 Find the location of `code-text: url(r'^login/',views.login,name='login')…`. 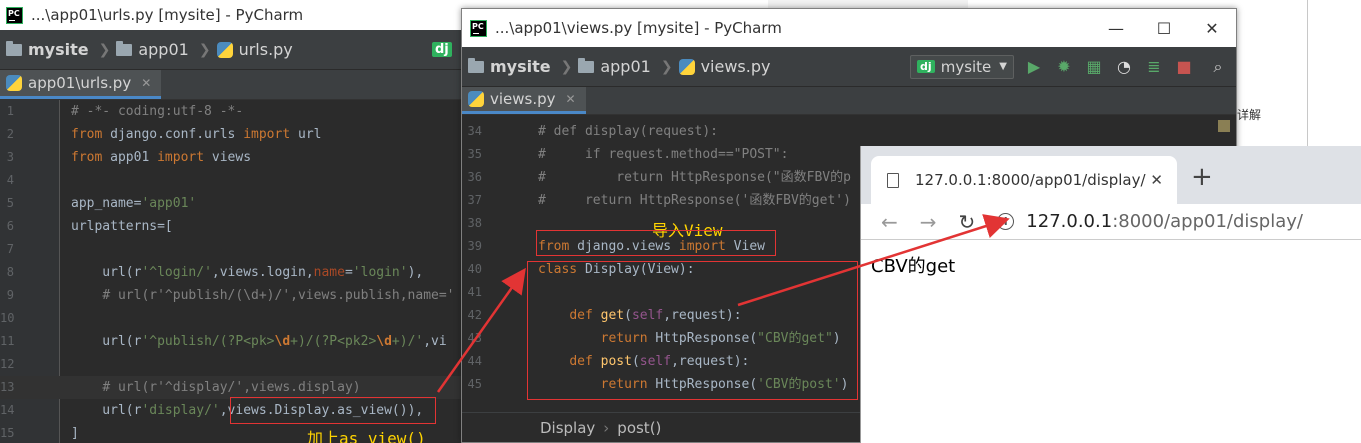

code-text: url(r'^login/',views.login,name='login')… is located at coordinates (247, 272).